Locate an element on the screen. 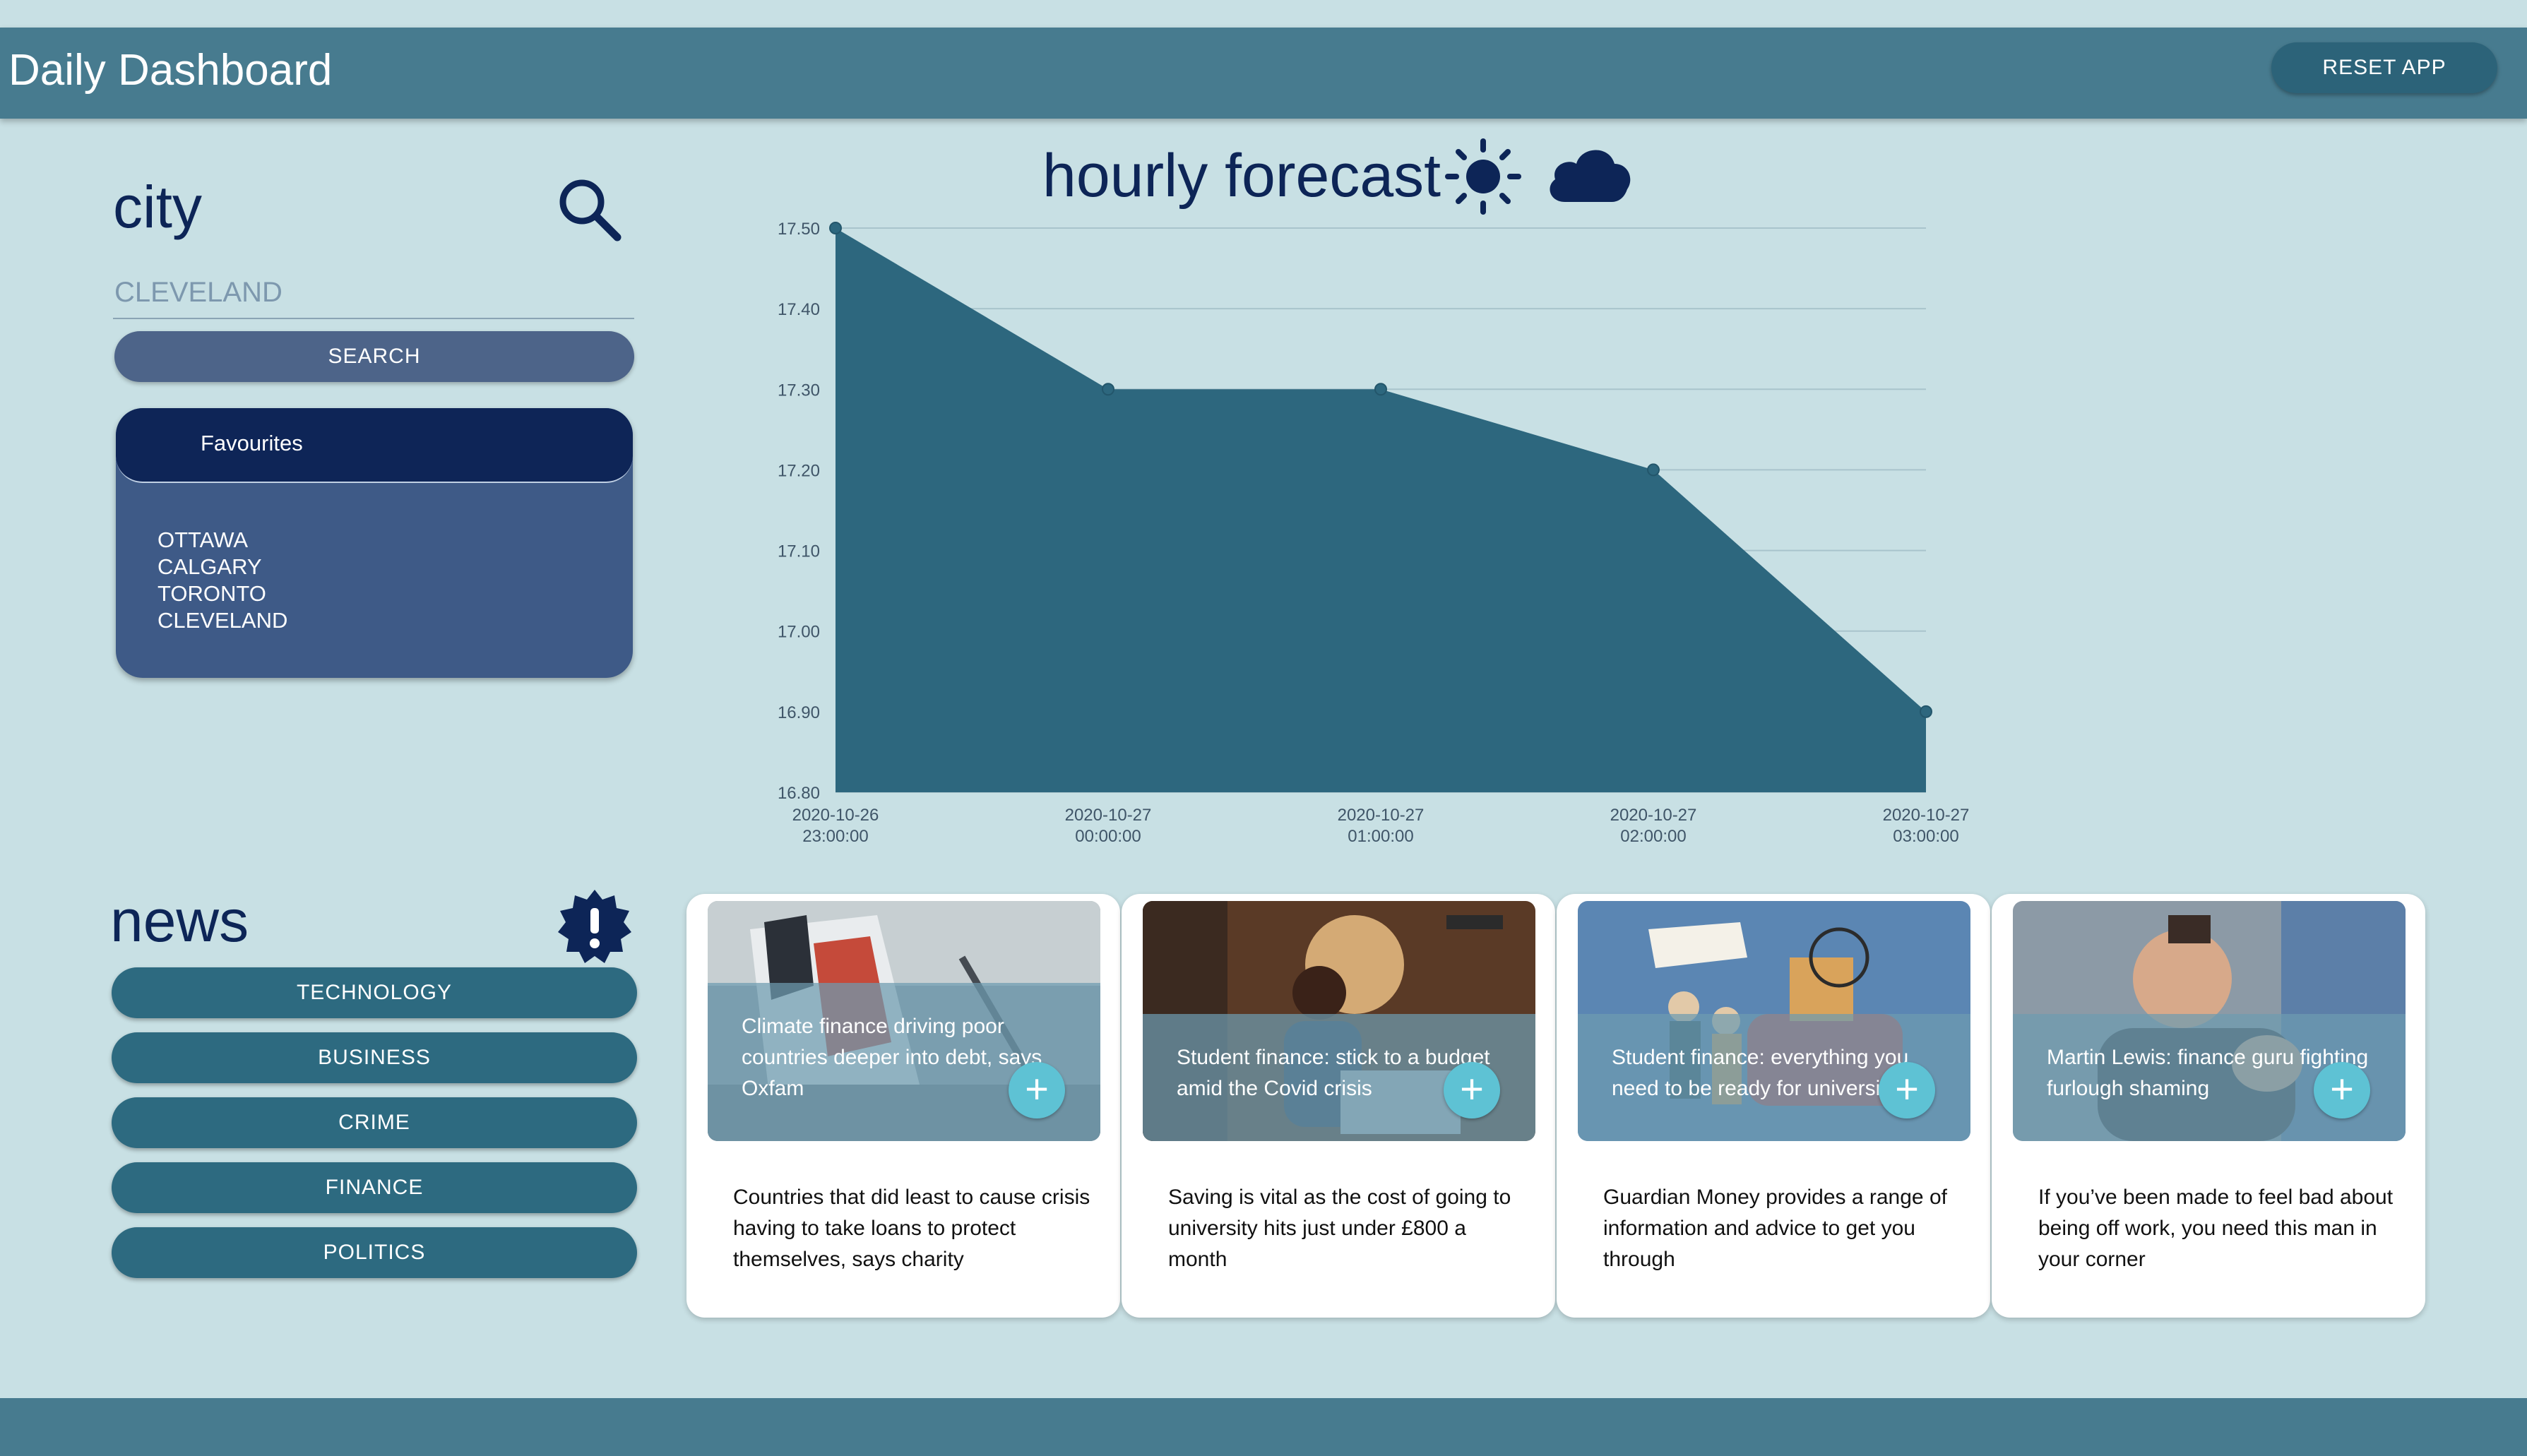 This screenshot has height=1456, width=2527. favourites-list: OTTAWA CALGARY TORONTO CLEVELAND is located at coordinates (222, 580).